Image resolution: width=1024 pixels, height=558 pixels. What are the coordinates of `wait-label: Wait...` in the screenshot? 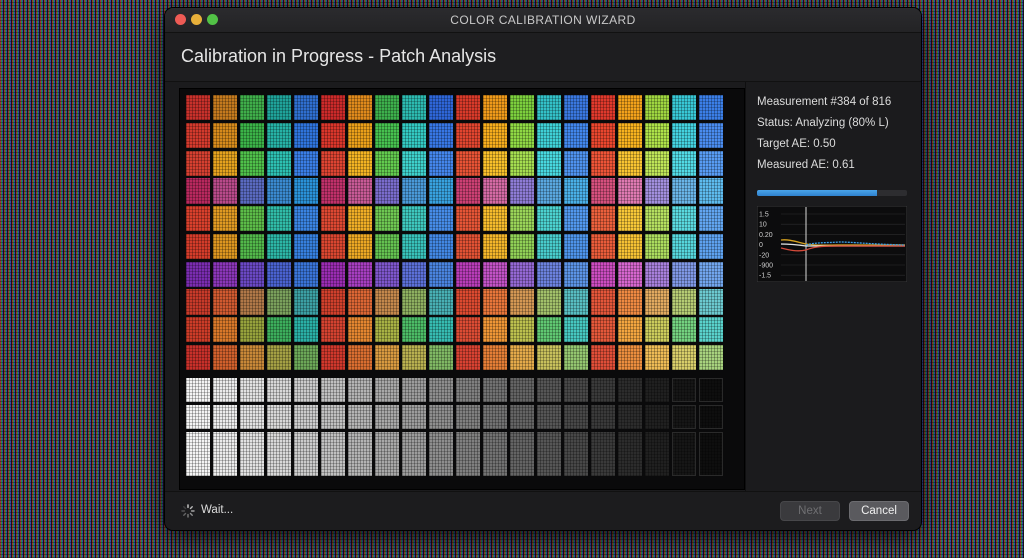 It's located at (217, 510).